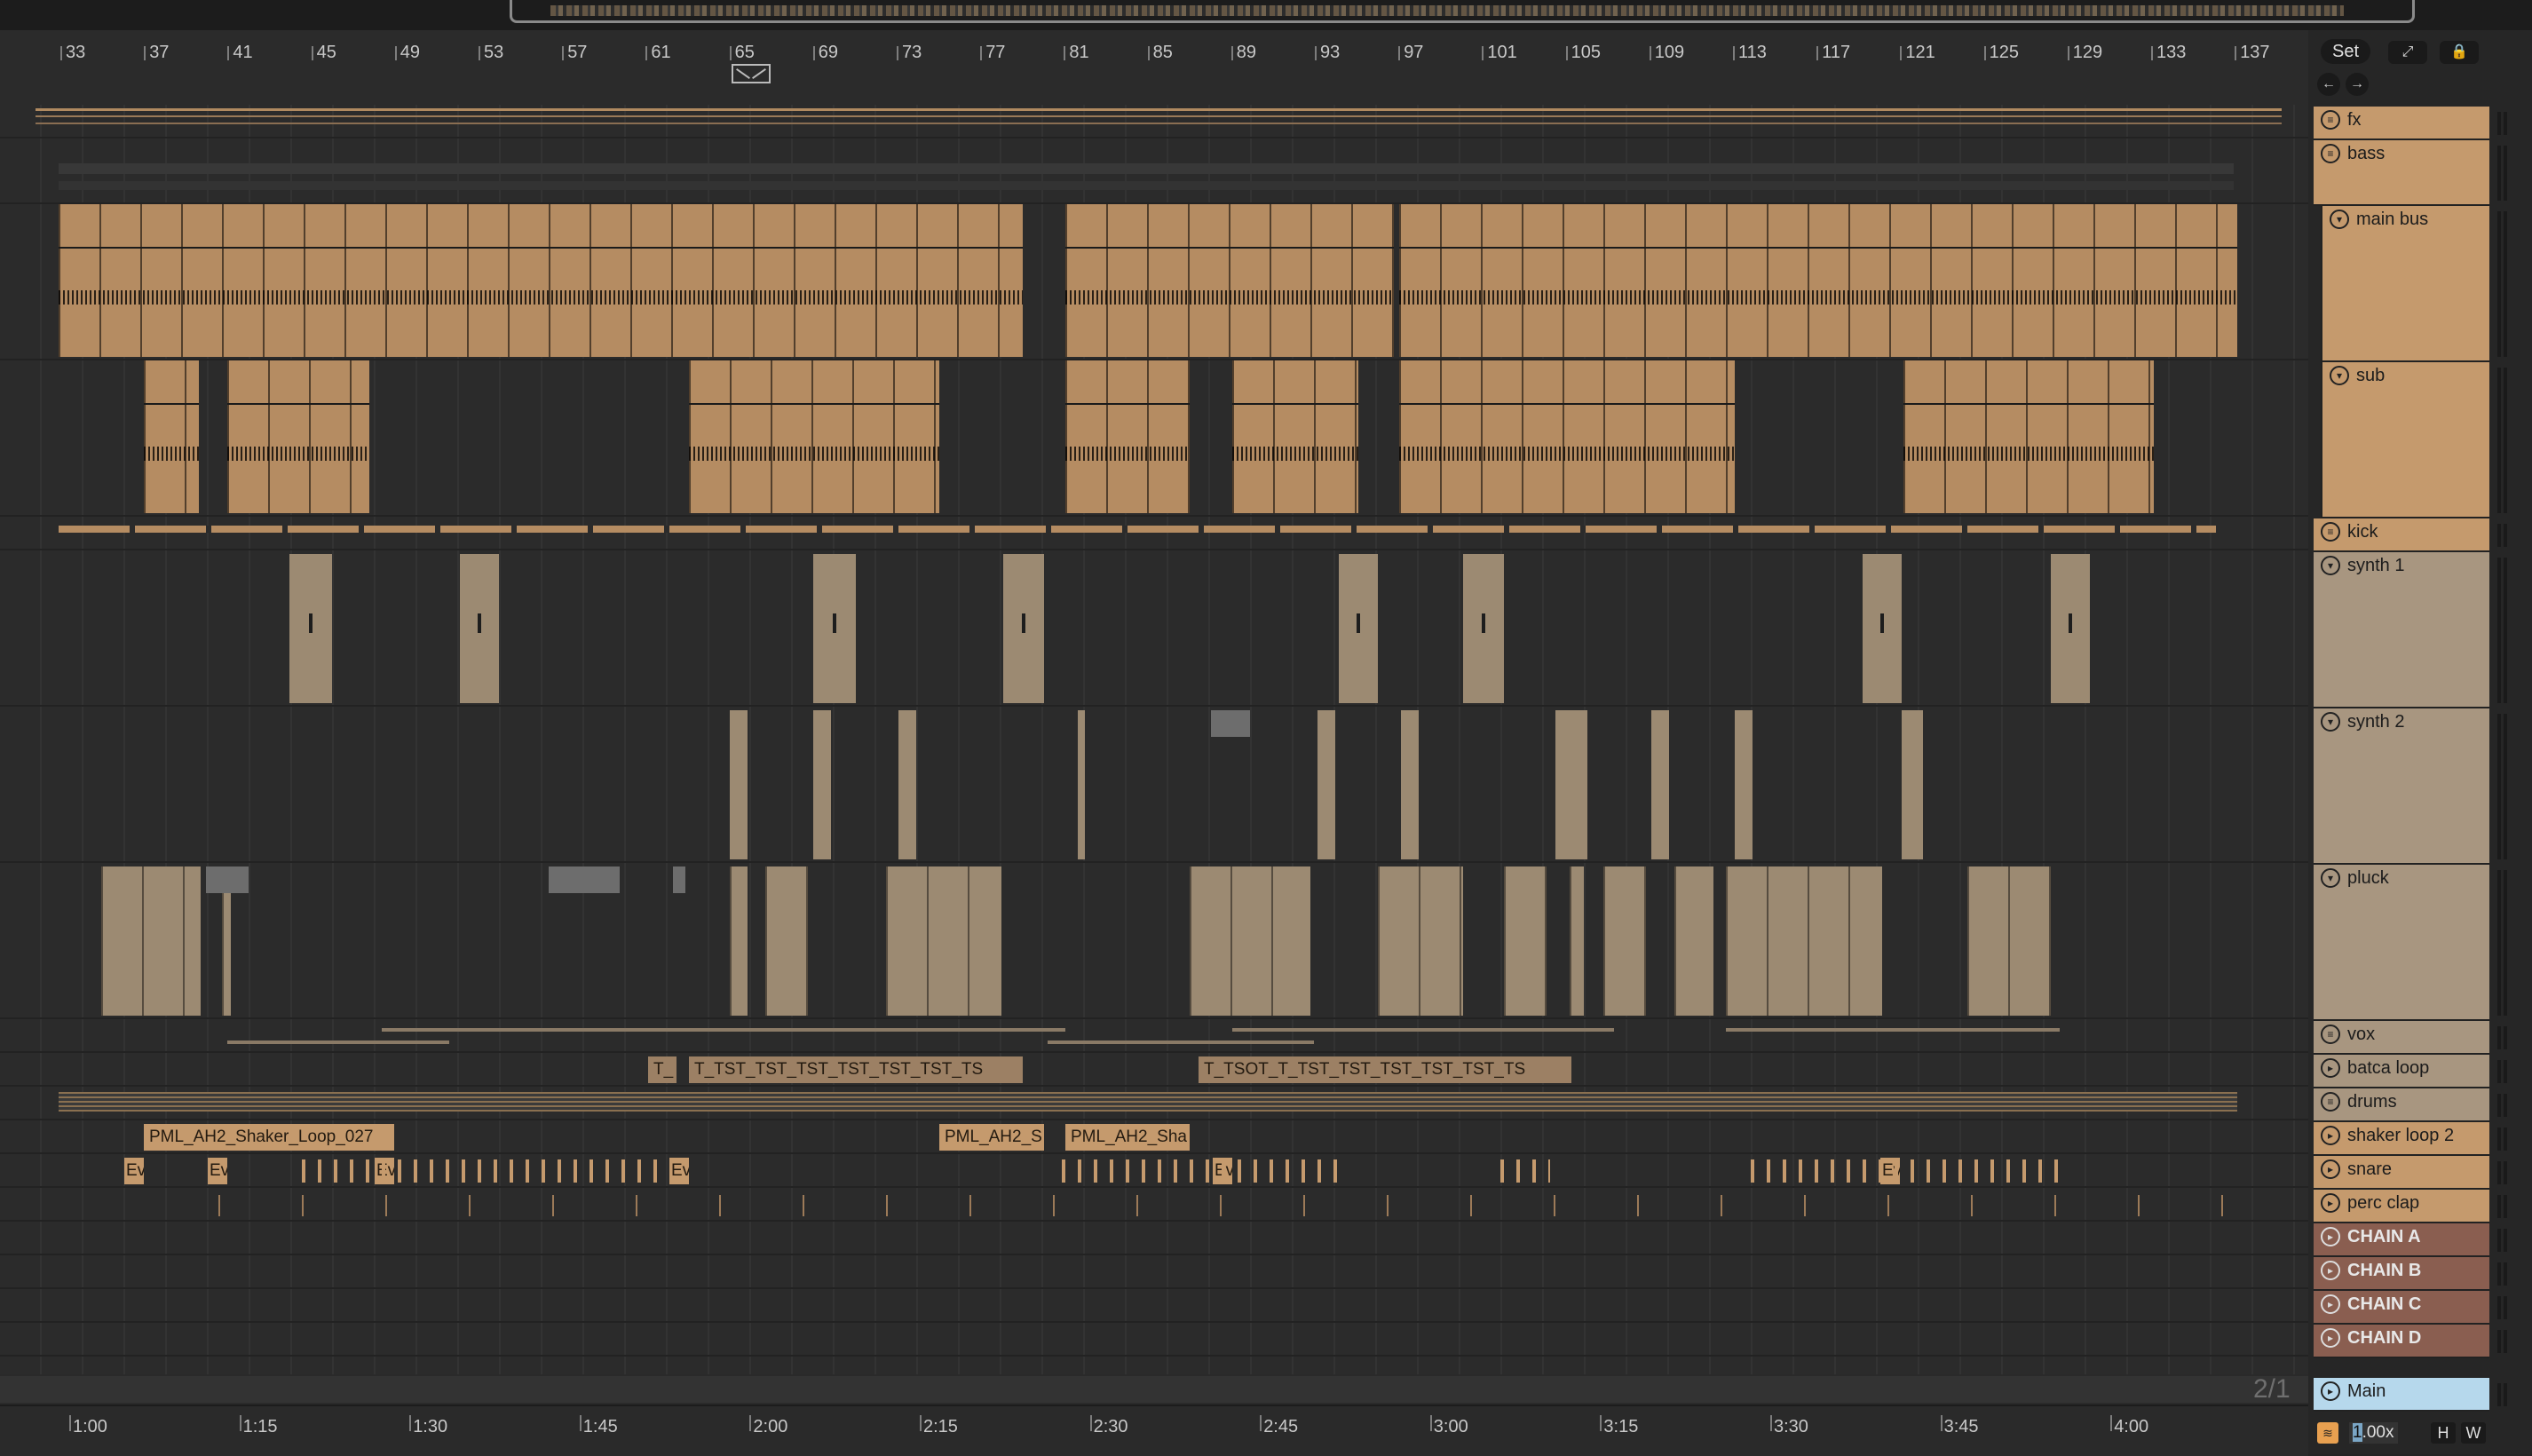 Image resolution: width=2532 pixels, height=1456 pixels. Describe the element at coordinates (1154, 171) in the screenshot. I see `lane-bass` at that location.